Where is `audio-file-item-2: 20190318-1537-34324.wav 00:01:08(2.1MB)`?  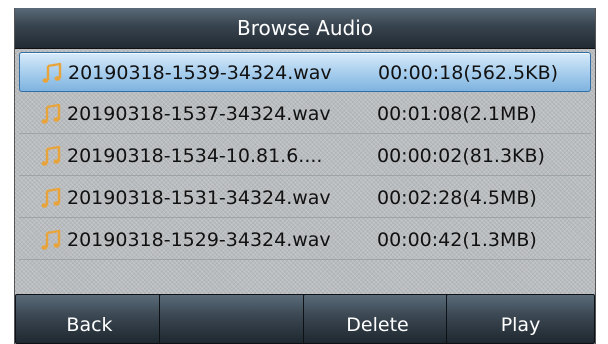
audio-file-item-2: 20190318-1537-34324.wav 00:01:08(2.1MB) is located at coordinates (305, 114).